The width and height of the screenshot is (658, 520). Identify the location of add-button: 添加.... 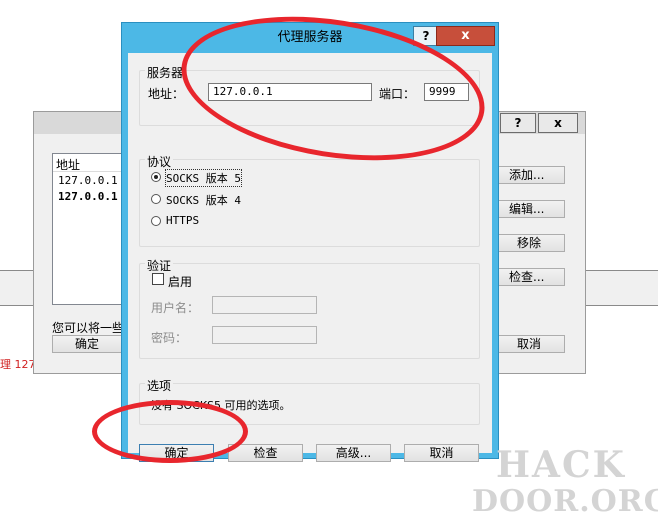
(530, 175).